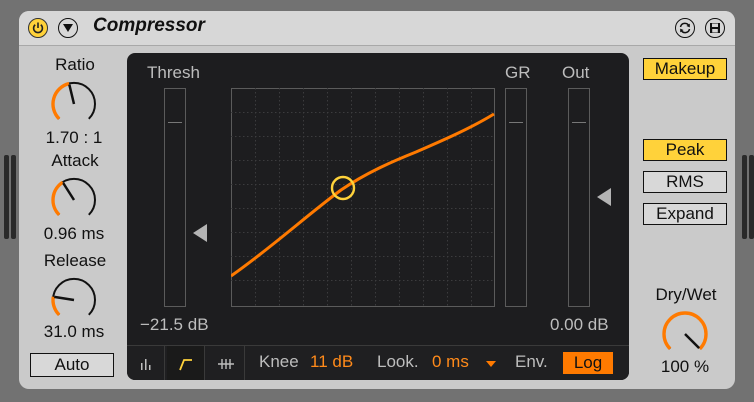  I want to click on device-title-bar: Compressor, so click(377, 28).